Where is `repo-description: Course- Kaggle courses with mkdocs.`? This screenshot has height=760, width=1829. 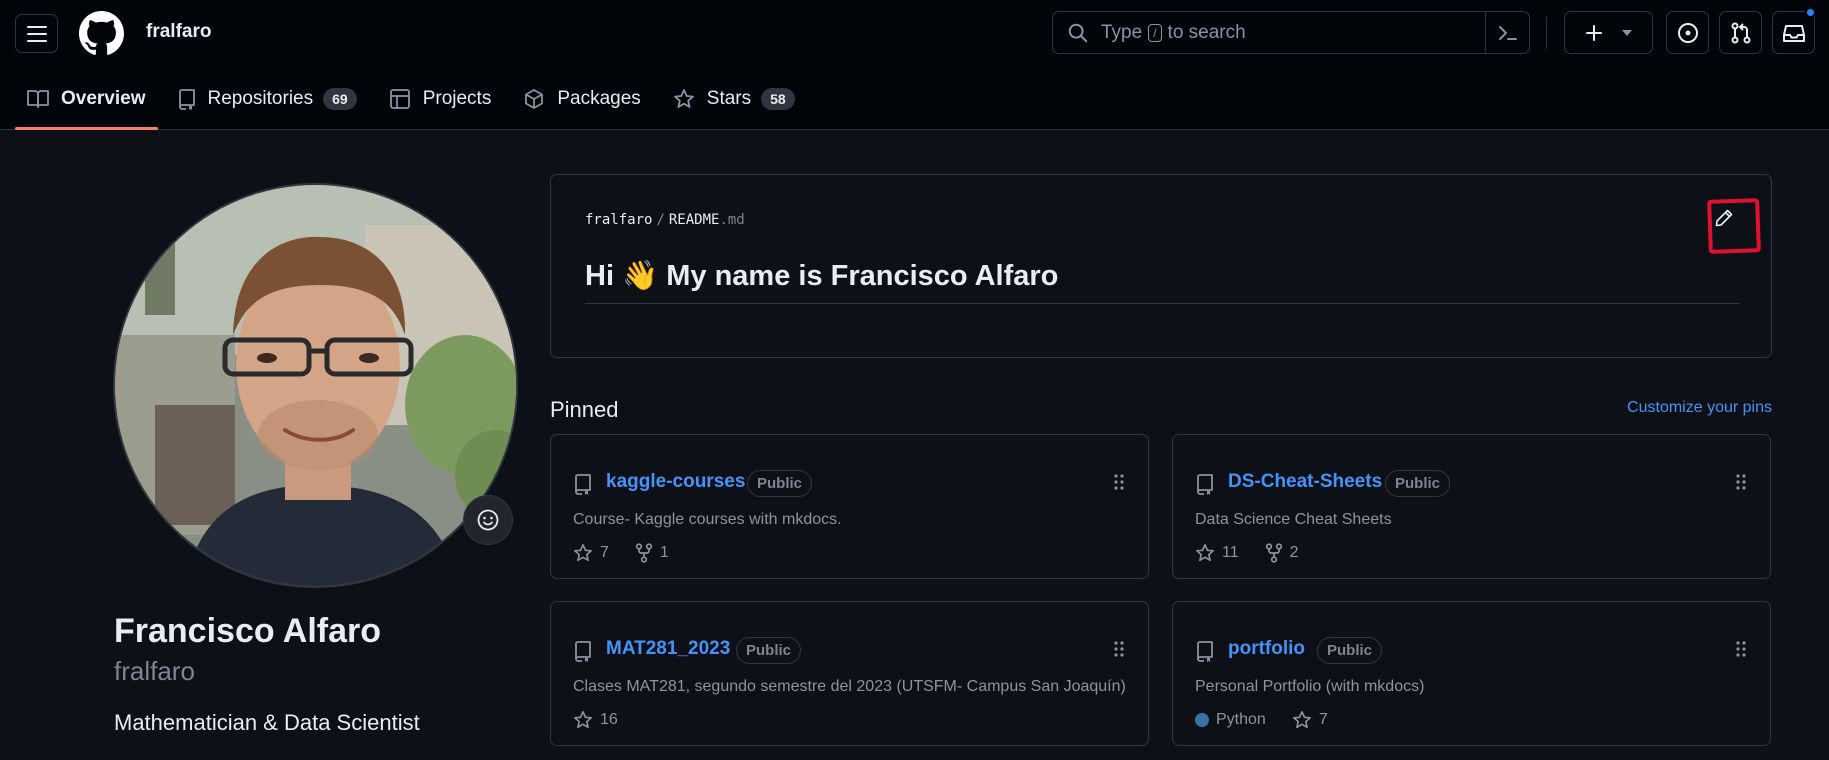
repo-description: Course- Kaggle courses with mkdocs. is located at coordinates (707, 519).